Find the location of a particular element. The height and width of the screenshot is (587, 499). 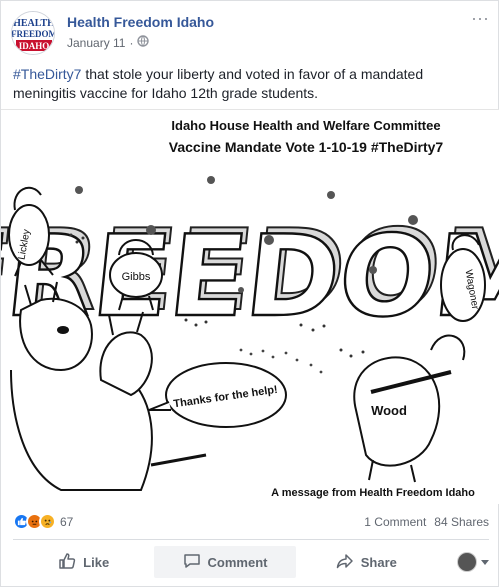

cartoon-footer: A message from Health Freedom Idaho is located at coordinates (373, 493).